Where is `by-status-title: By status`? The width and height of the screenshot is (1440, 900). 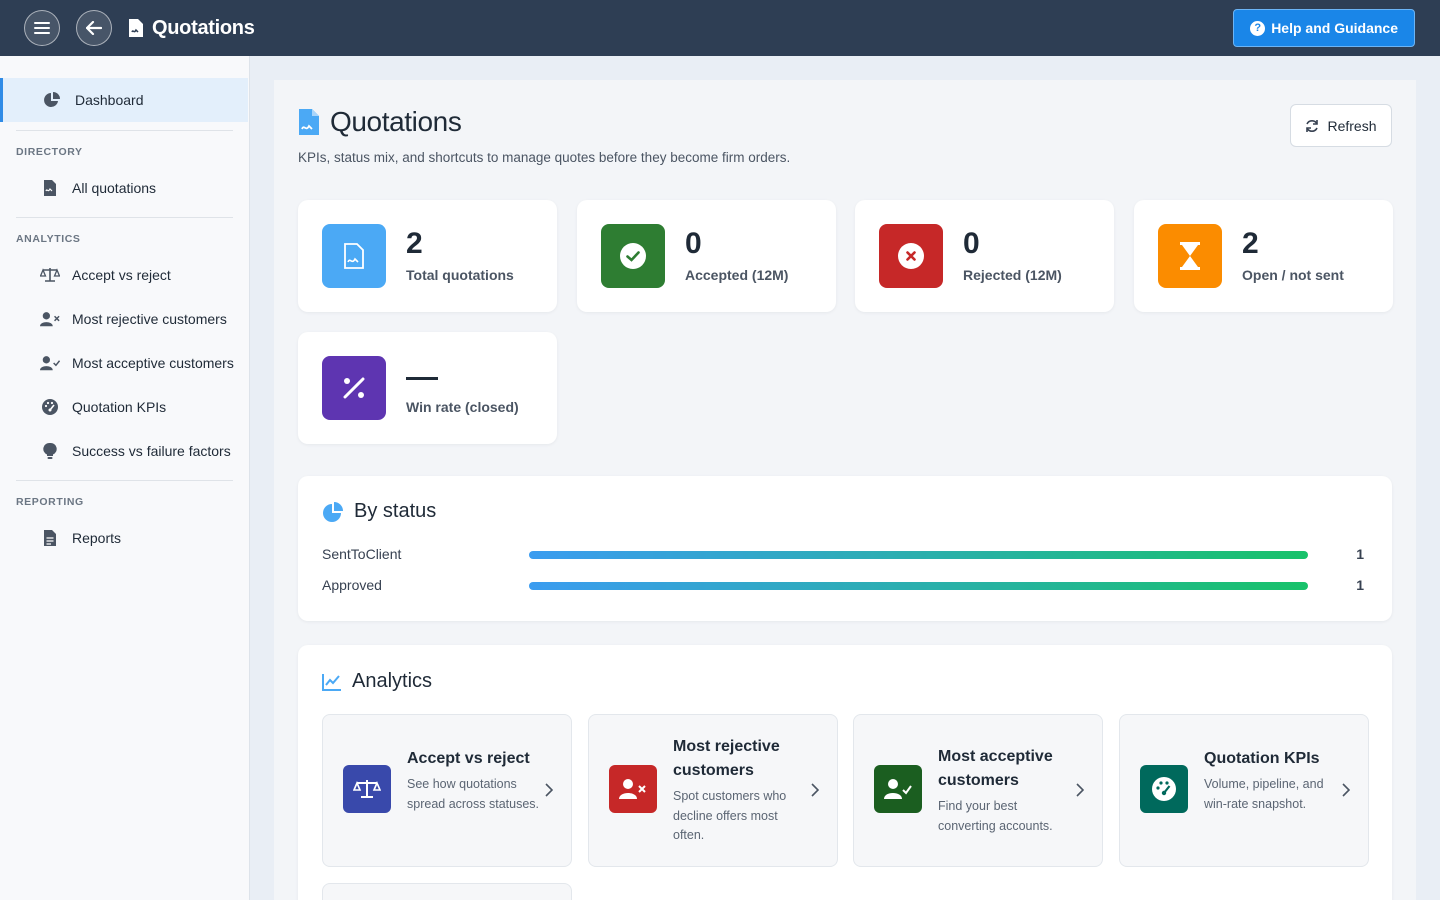
by-status-title: By status is located at coordinates (379, 511).